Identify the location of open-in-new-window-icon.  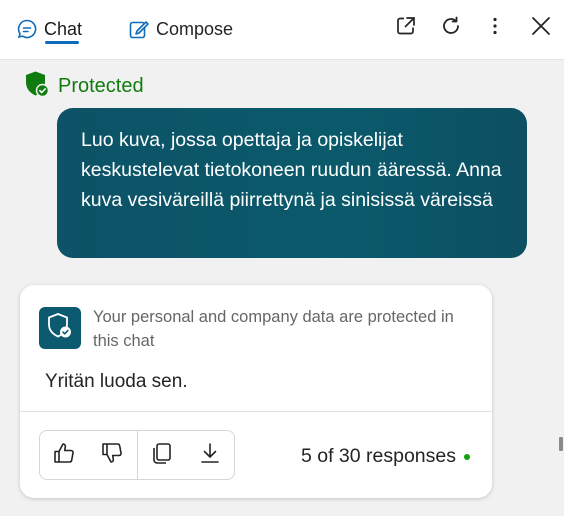
(406, 28).